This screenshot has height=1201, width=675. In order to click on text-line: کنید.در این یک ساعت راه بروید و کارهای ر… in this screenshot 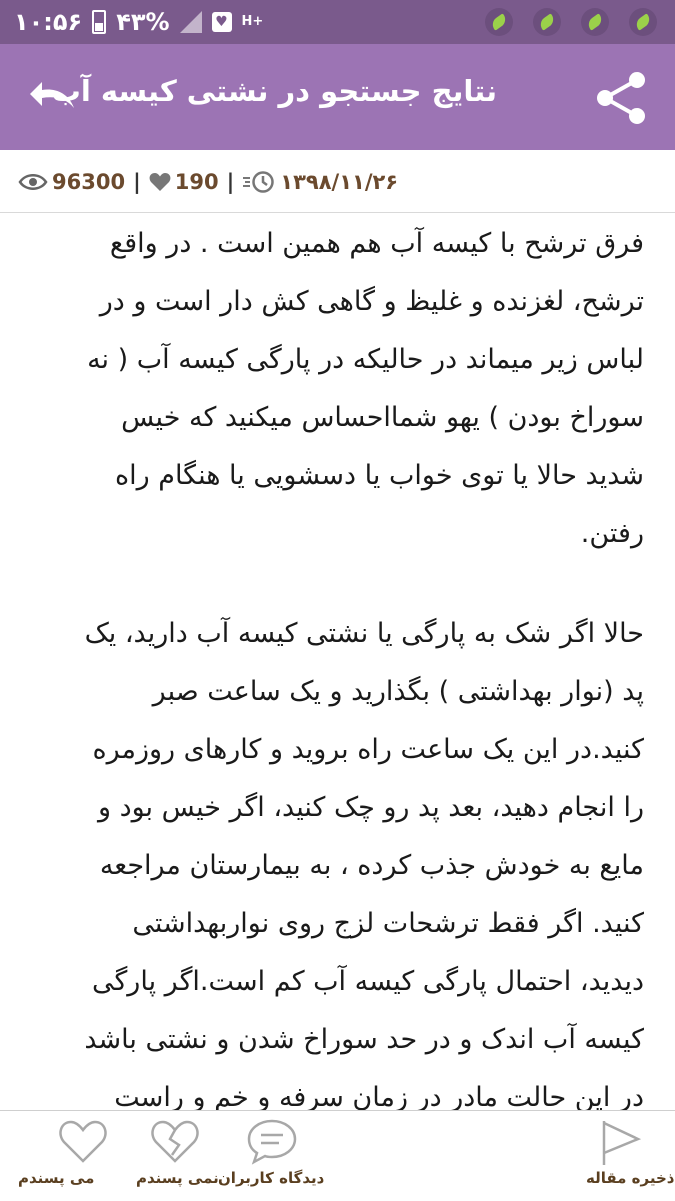, I will do `click(368, 749)`.